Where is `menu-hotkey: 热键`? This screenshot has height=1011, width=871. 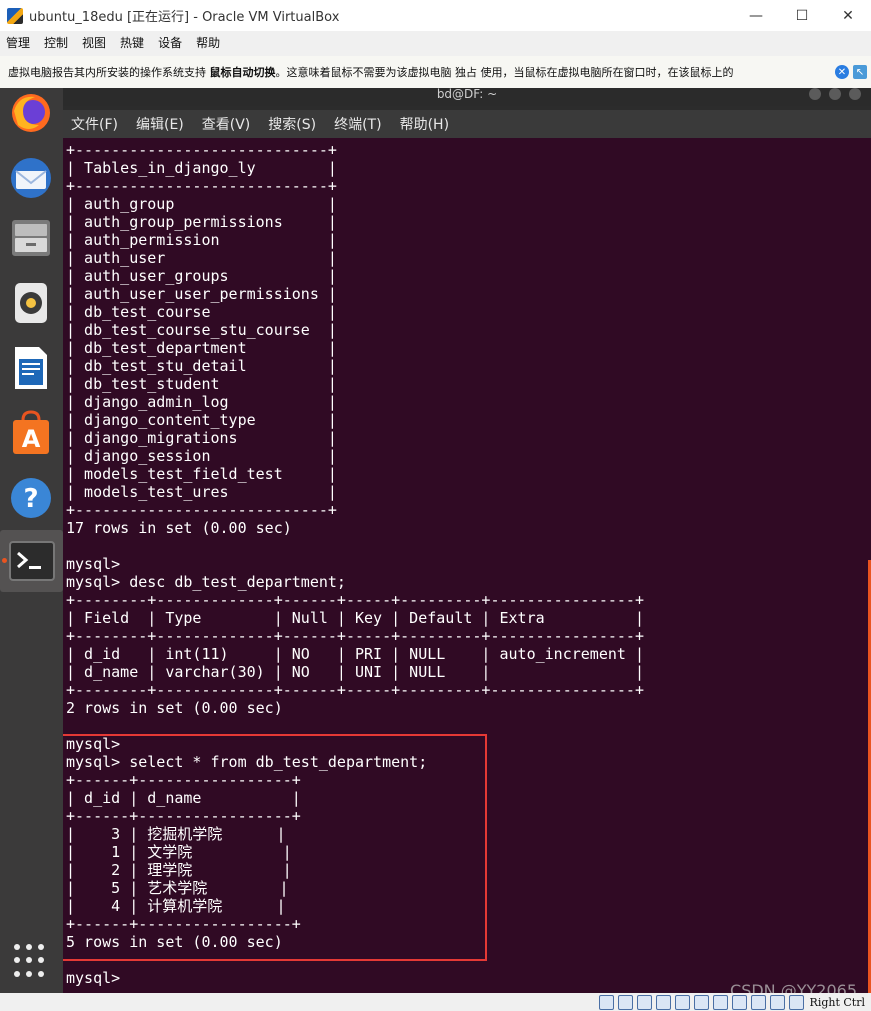
menu-hotkey: 热键 is located at coordinates (133, 42).